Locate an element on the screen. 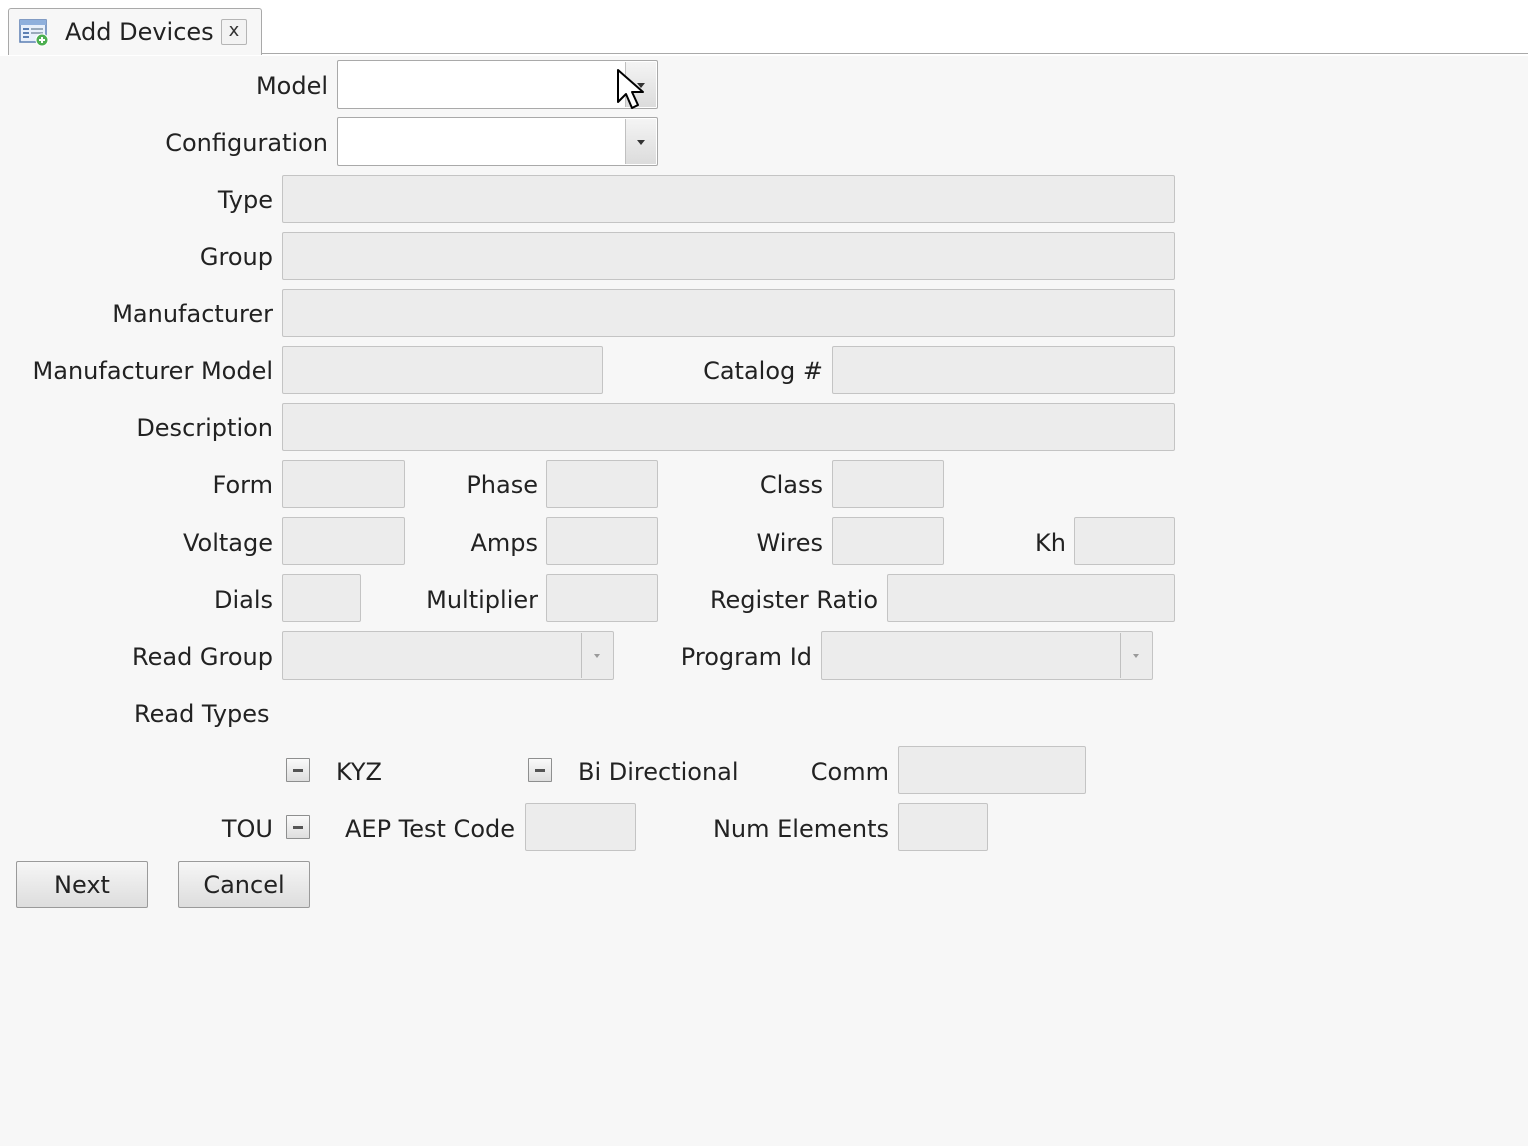  dials-label: Dials is located at coordinates (243, 600).